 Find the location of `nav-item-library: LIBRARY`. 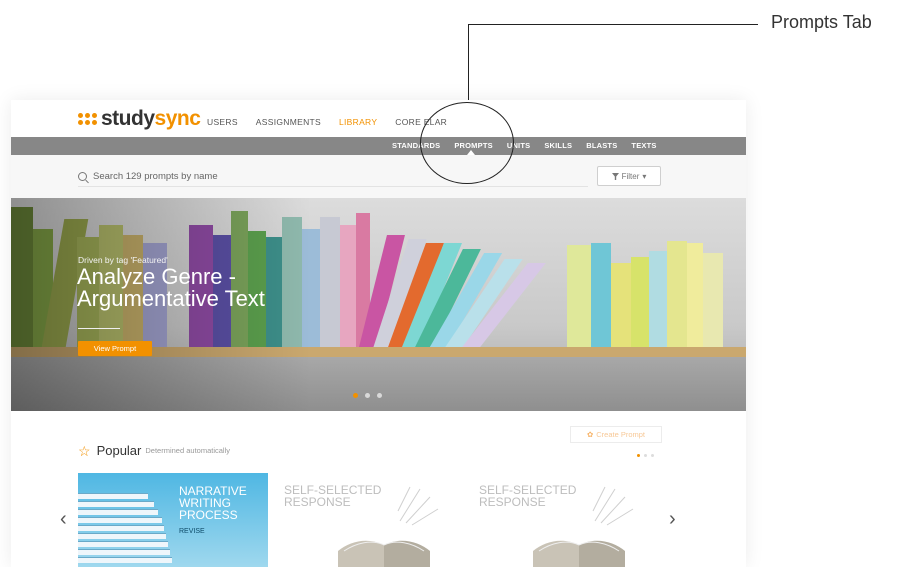

nav-item-library: LIBRARY is located at coordinates (358, 122).